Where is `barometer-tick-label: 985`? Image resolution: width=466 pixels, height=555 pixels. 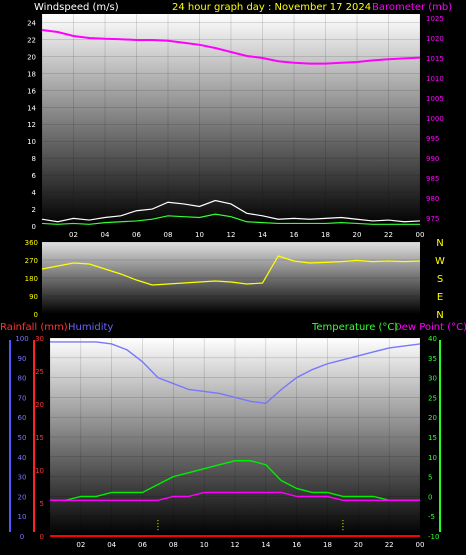 barometer-tick-label: 985 is located at coordinates (432, 179).